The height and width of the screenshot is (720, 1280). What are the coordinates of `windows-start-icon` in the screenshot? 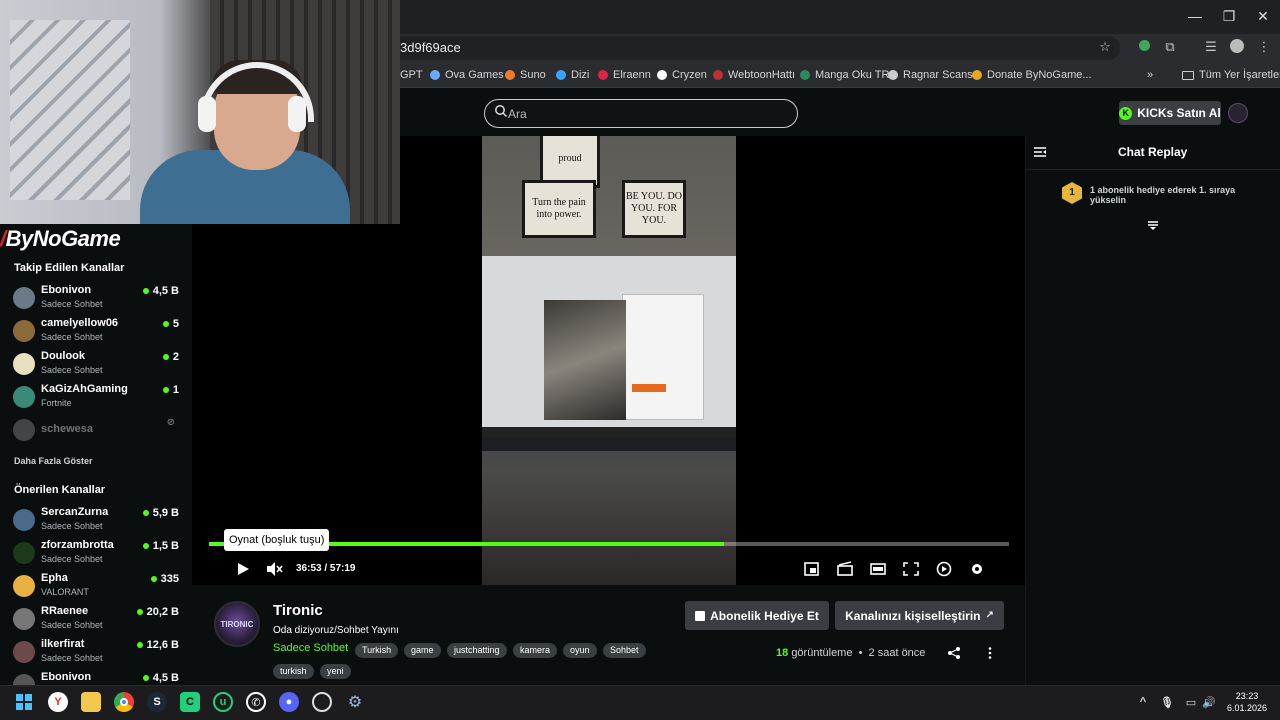 It's located at (24, 702).